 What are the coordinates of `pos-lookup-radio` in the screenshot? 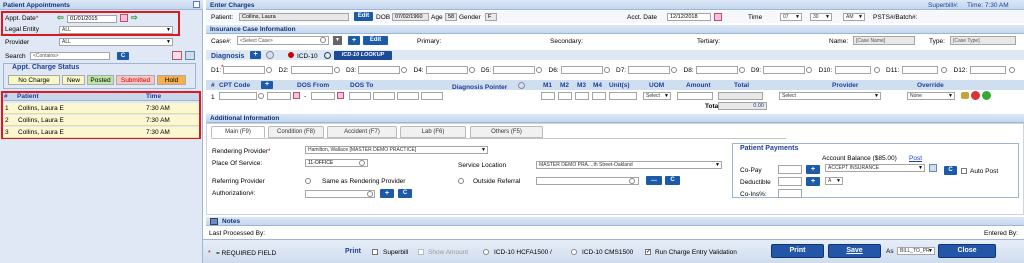 It's located at (362, 163).